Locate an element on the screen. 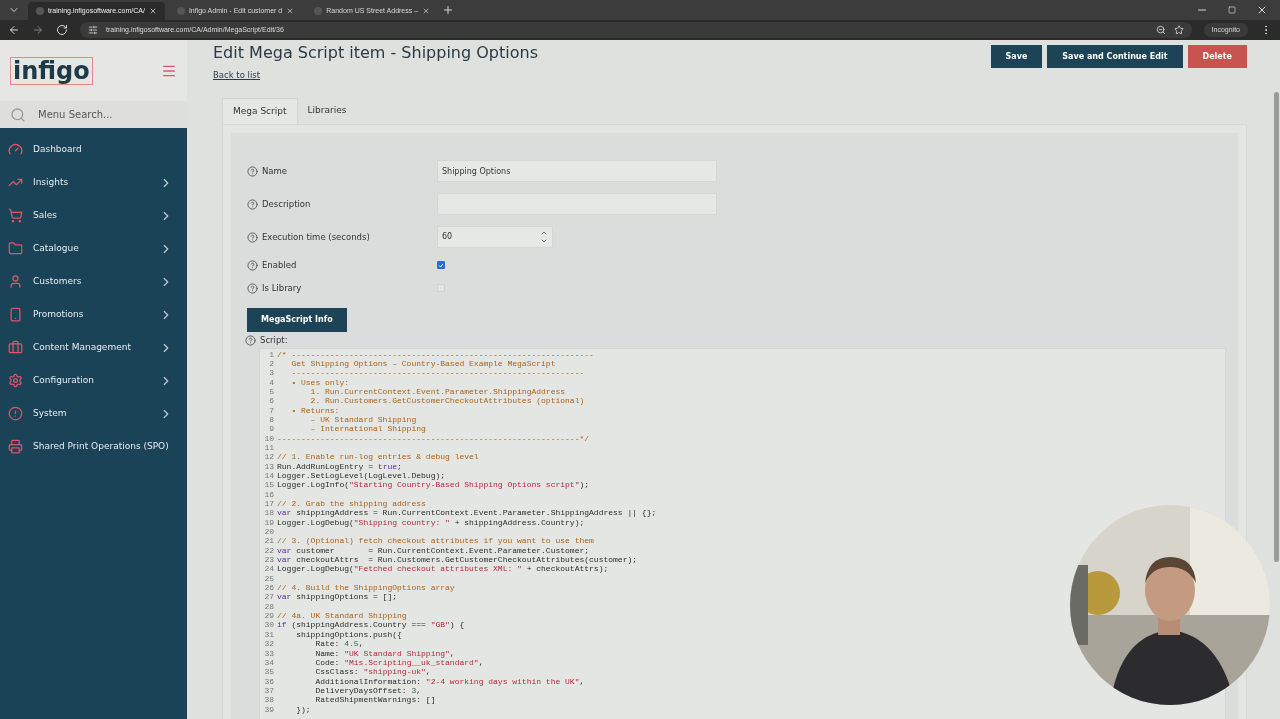 This screenshot has height=719, width=1280. code-line: shippingOptions.push({ is located at coordinates (348, 634).